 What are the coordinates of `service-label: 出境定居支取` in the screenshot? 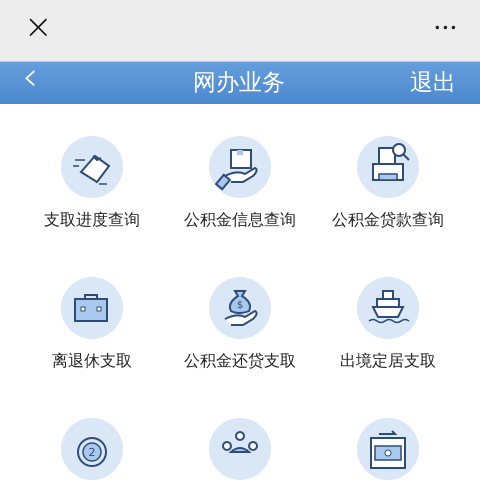 It's located at (388, 361).